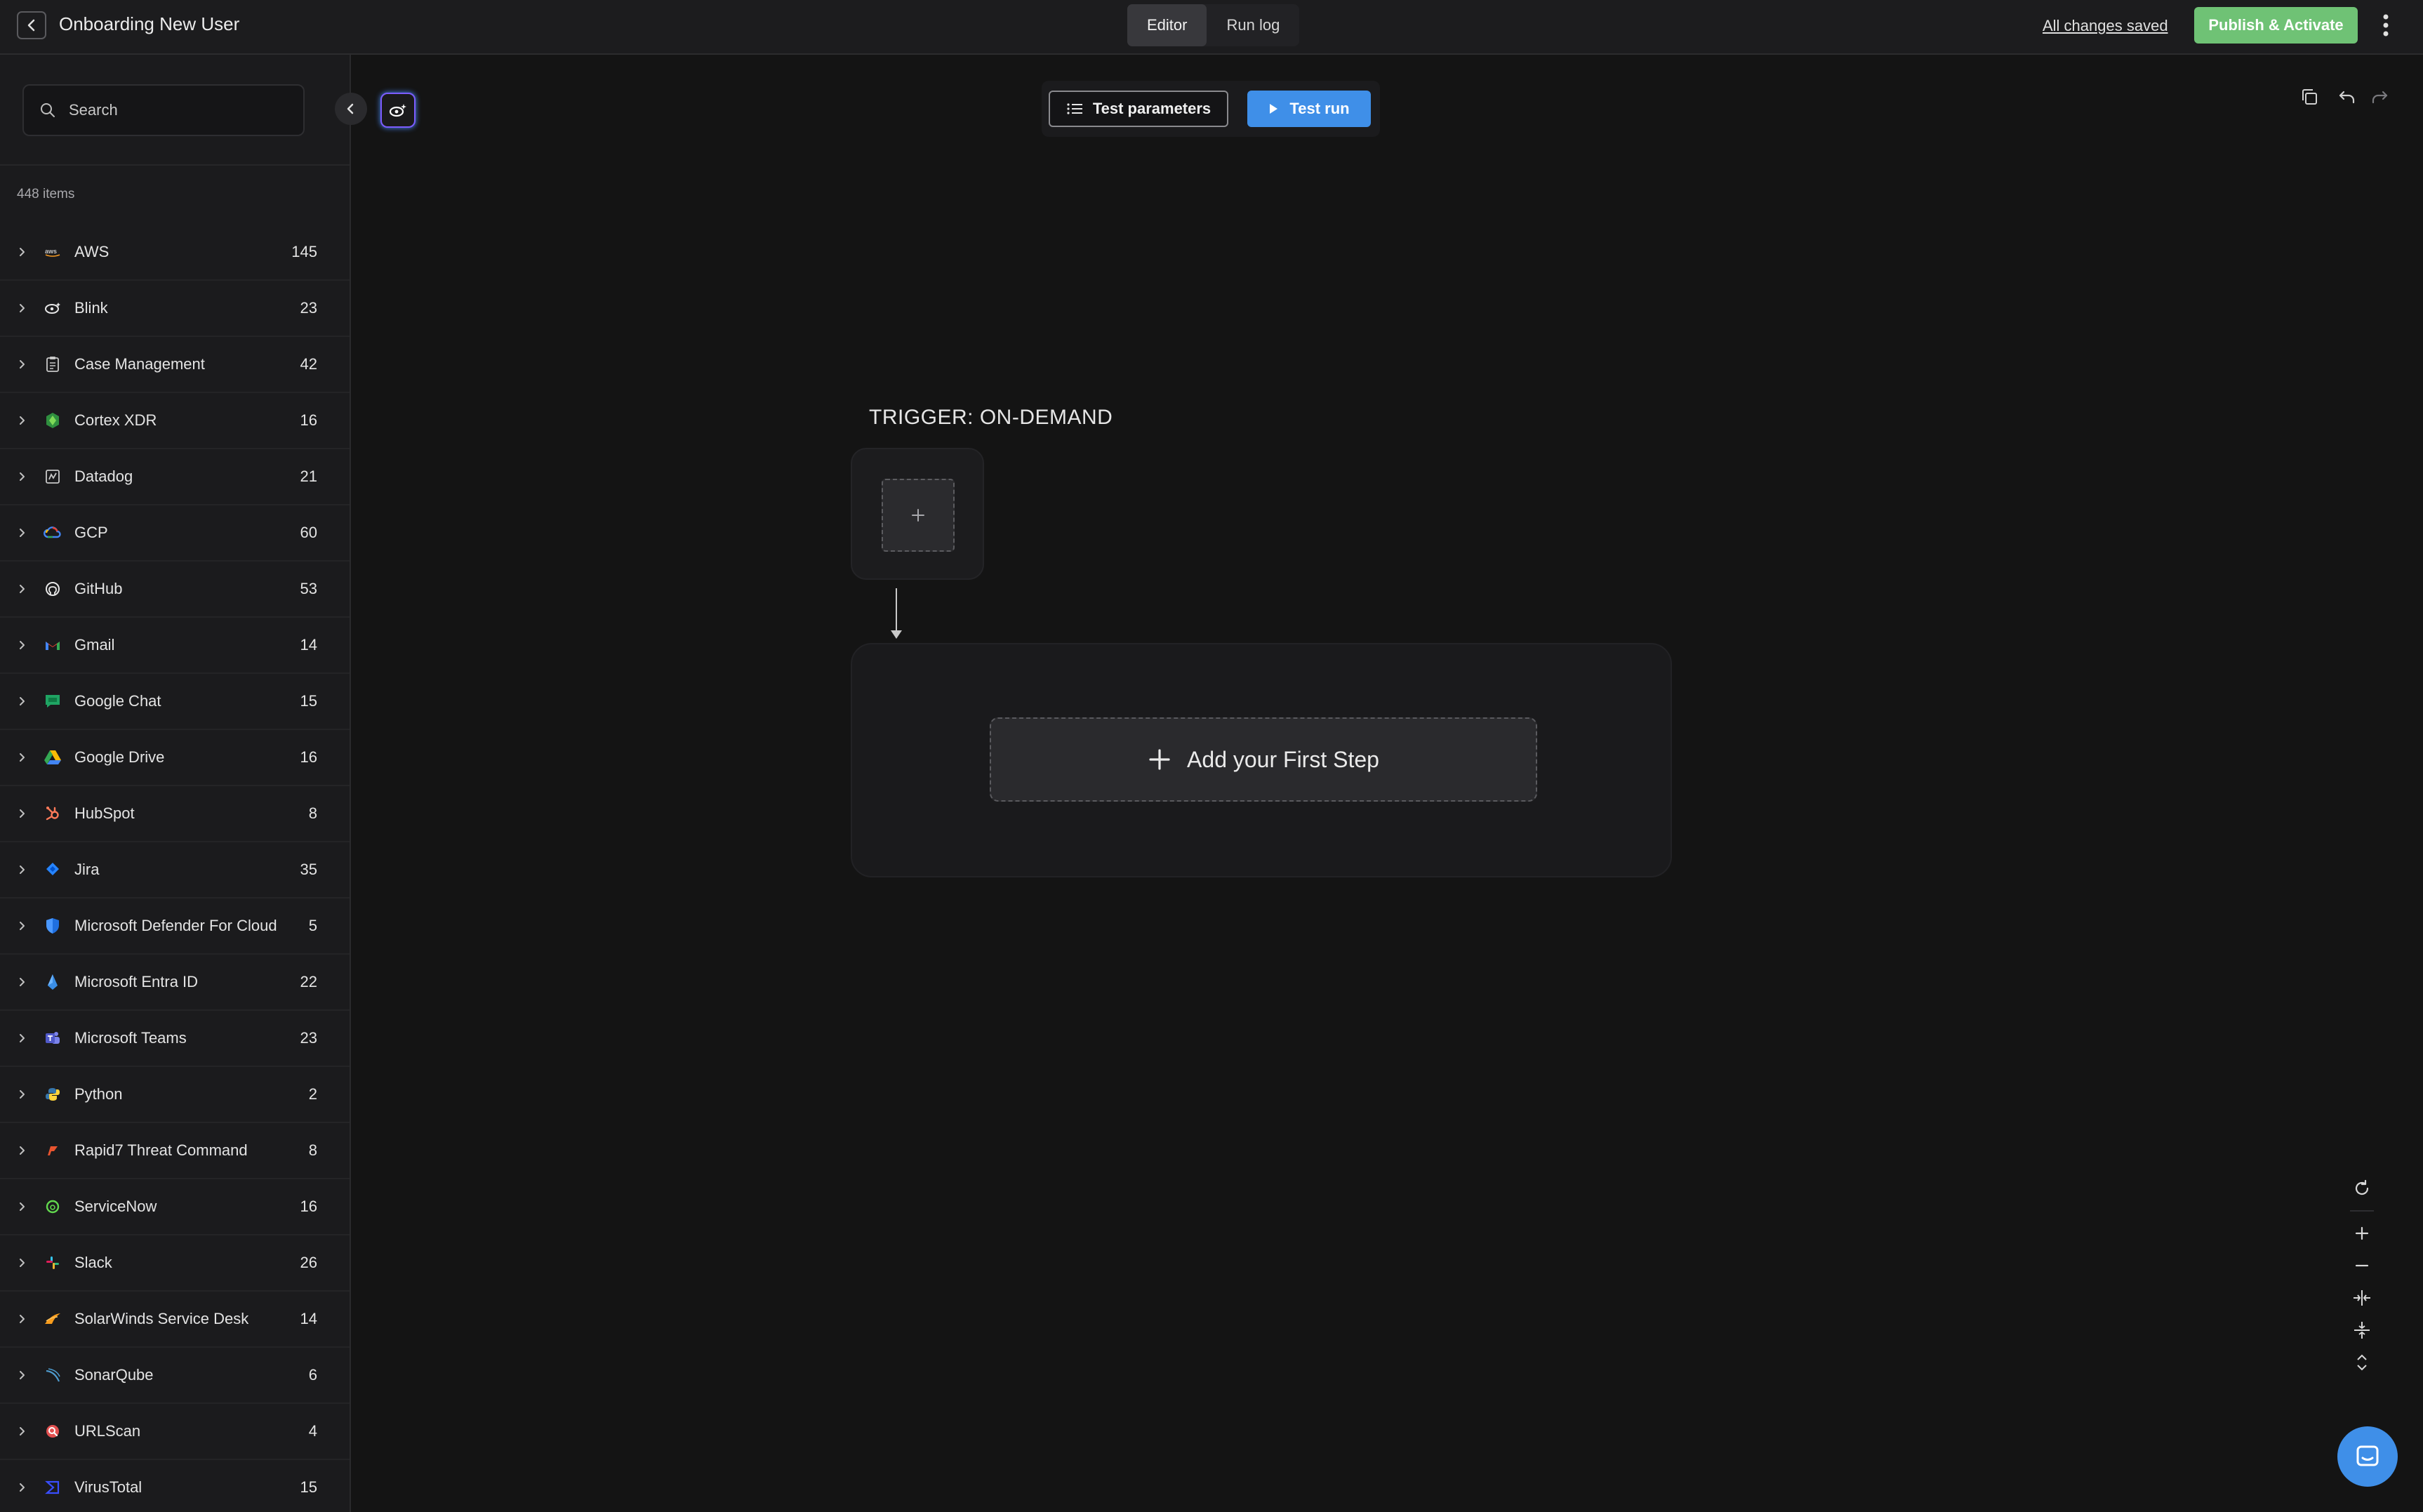  I want to click on provider-row-rapid7-threat-command: Rapid7 Threat Command 8, so click(175, 1151).